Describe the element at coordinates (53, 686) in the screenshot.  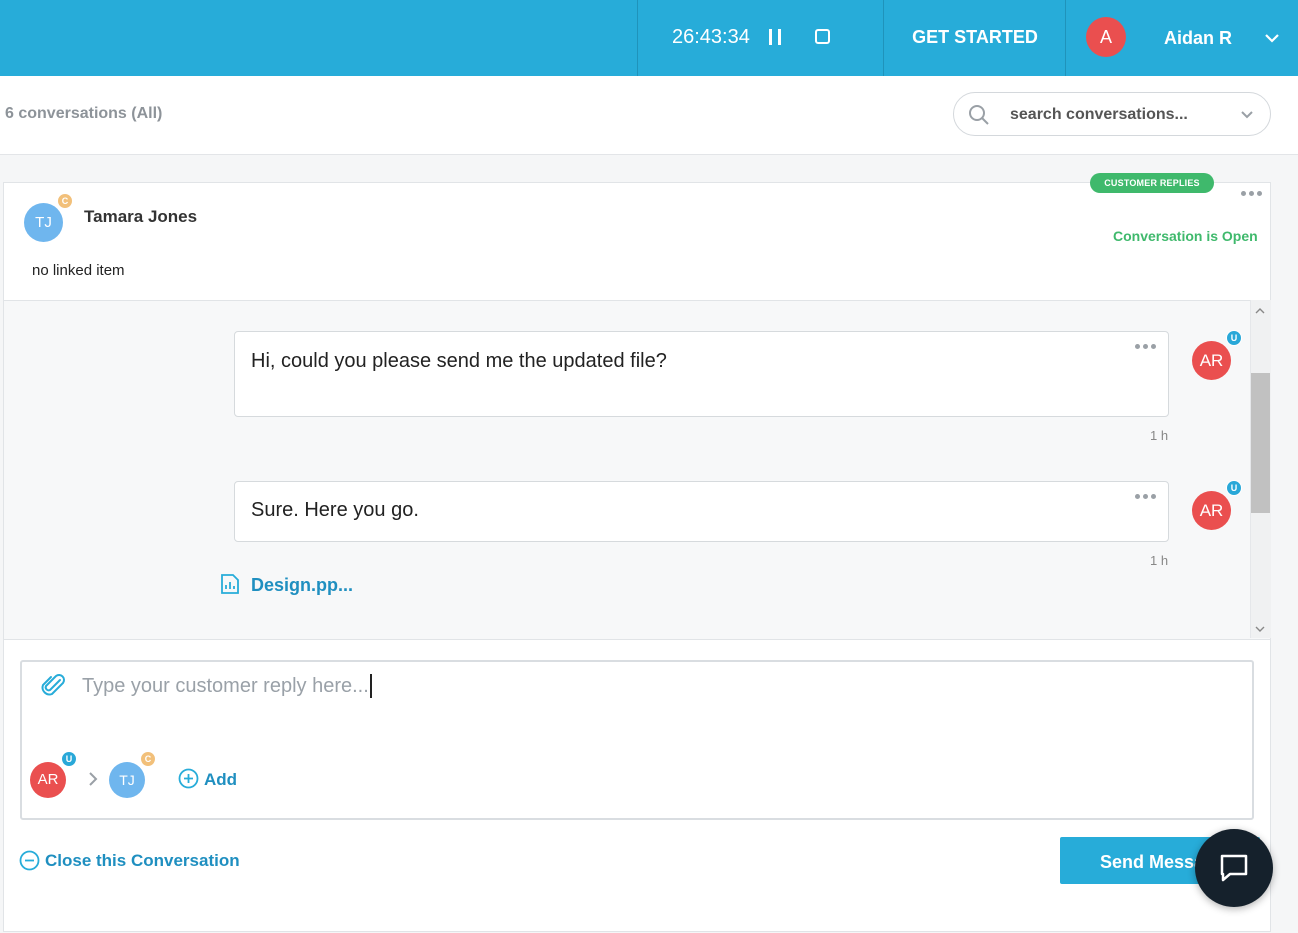
I see `paperclip-icon` at that location.